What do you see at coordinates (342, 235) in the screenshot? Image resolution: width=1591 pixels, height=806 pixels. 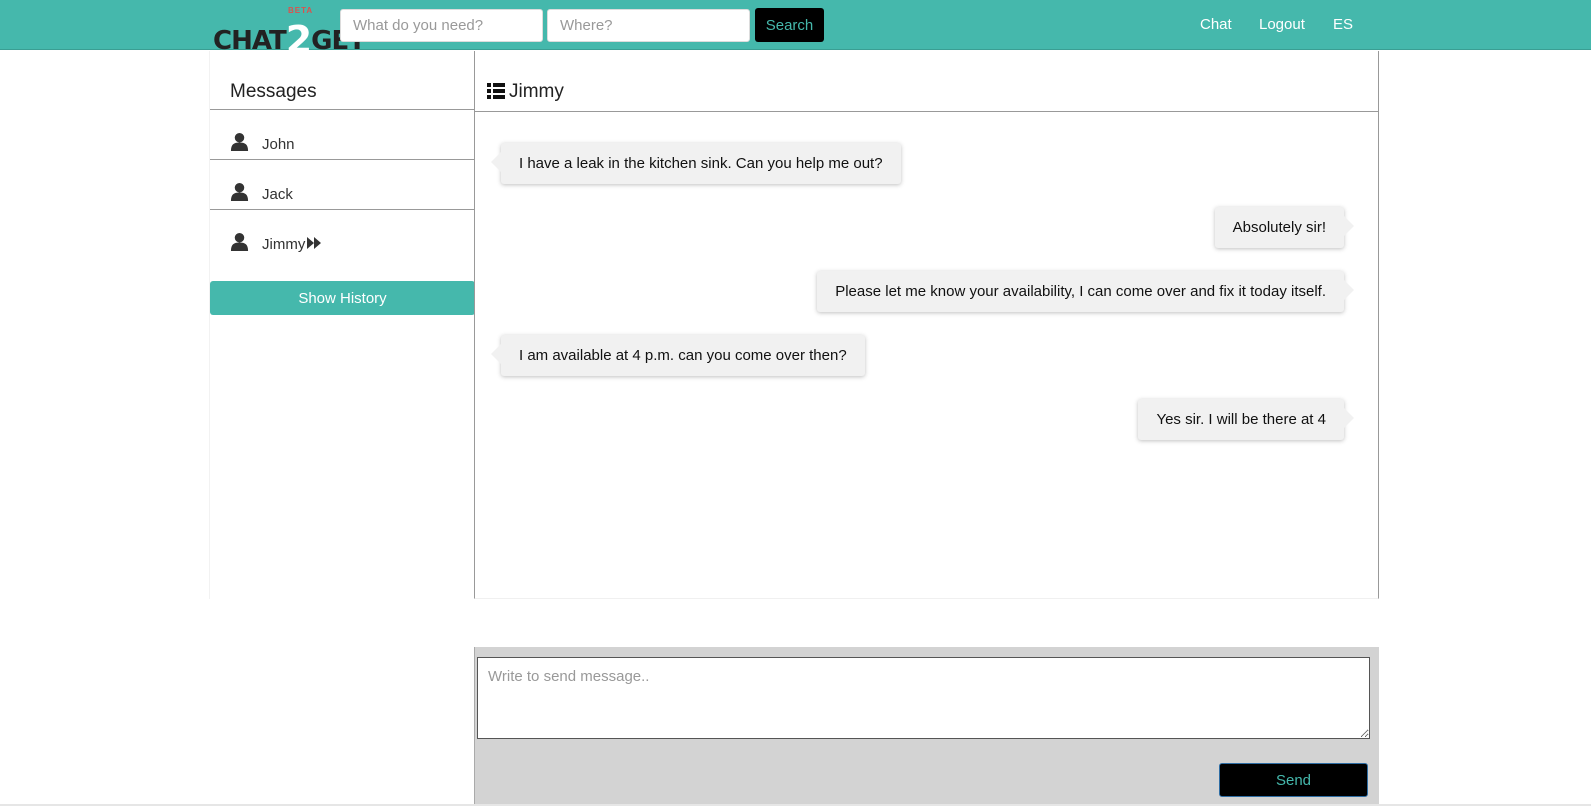 I see `contact-item-jimmy: Jimmy` at bounding box center [342, 235].